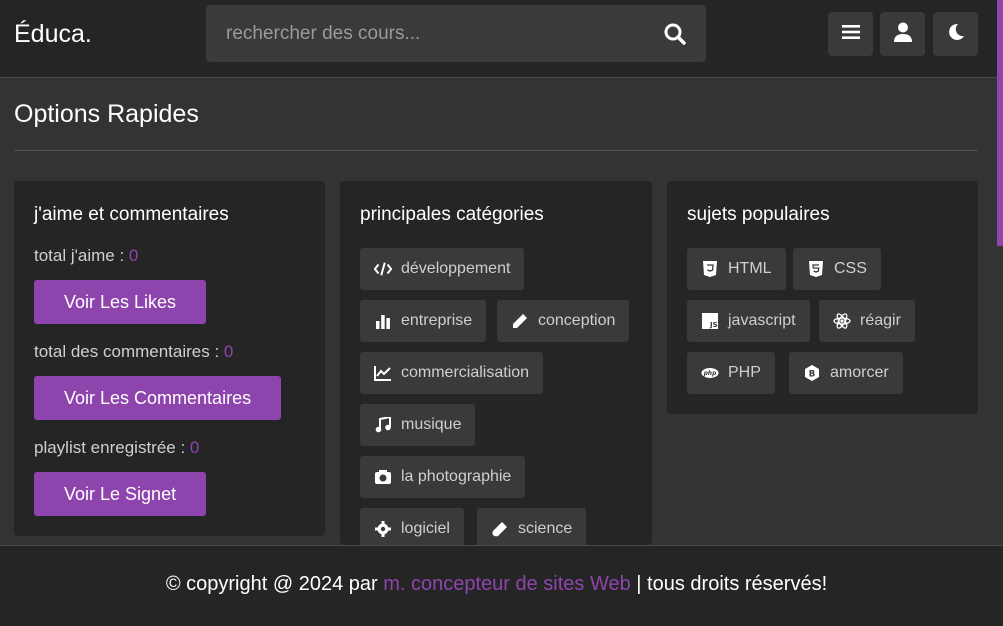  What do you see at coordinates (431, 424) in the screenshot?
I see `category-label: musique` at bounding box center [431, 424].